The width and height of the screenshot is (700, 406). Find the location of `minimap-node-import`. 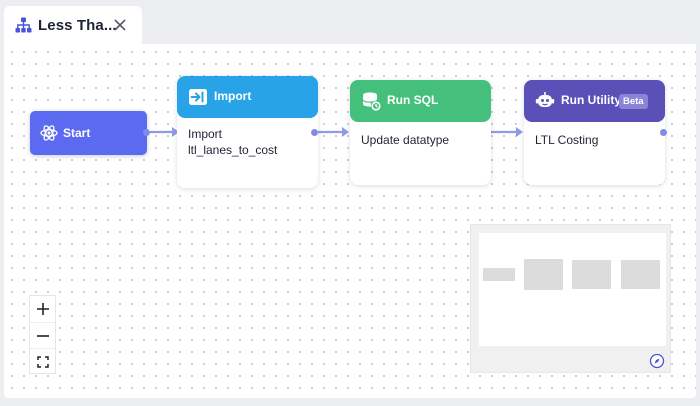

minimap-node-import is located at coordinates (543, 274).